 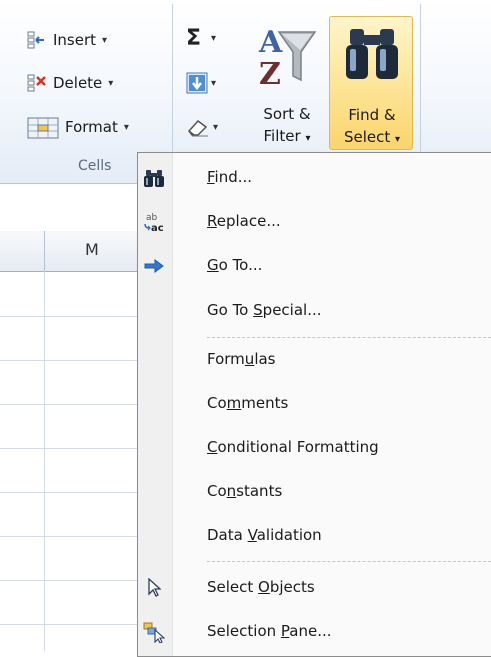 I want to click on cursor-arrow-icon, so click(x=154, y=588).